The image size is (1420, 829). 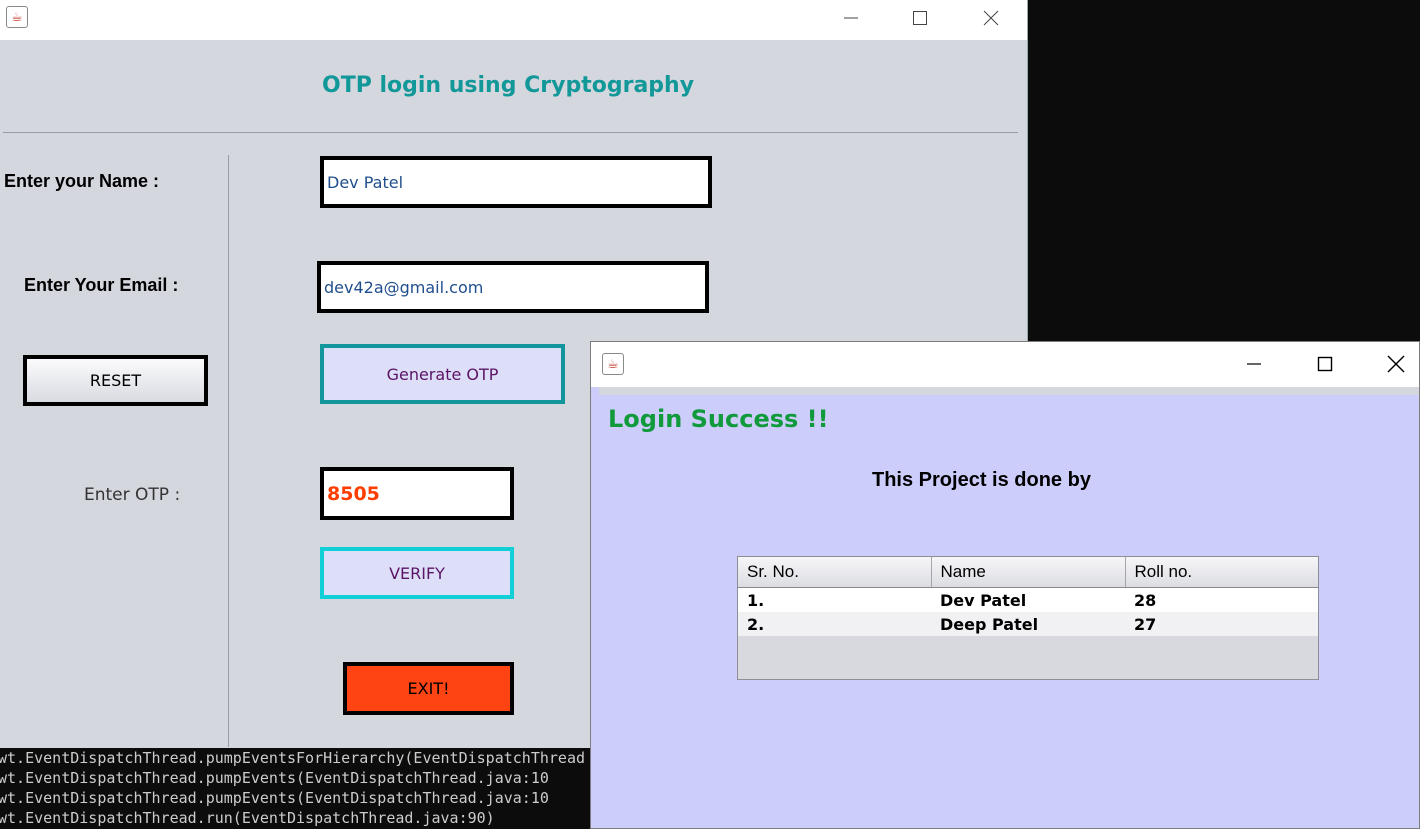 What do you see at coordinates (756, 624) in the screenshot?
I see `table-cell: 2.` at bounding box center [756, 624].